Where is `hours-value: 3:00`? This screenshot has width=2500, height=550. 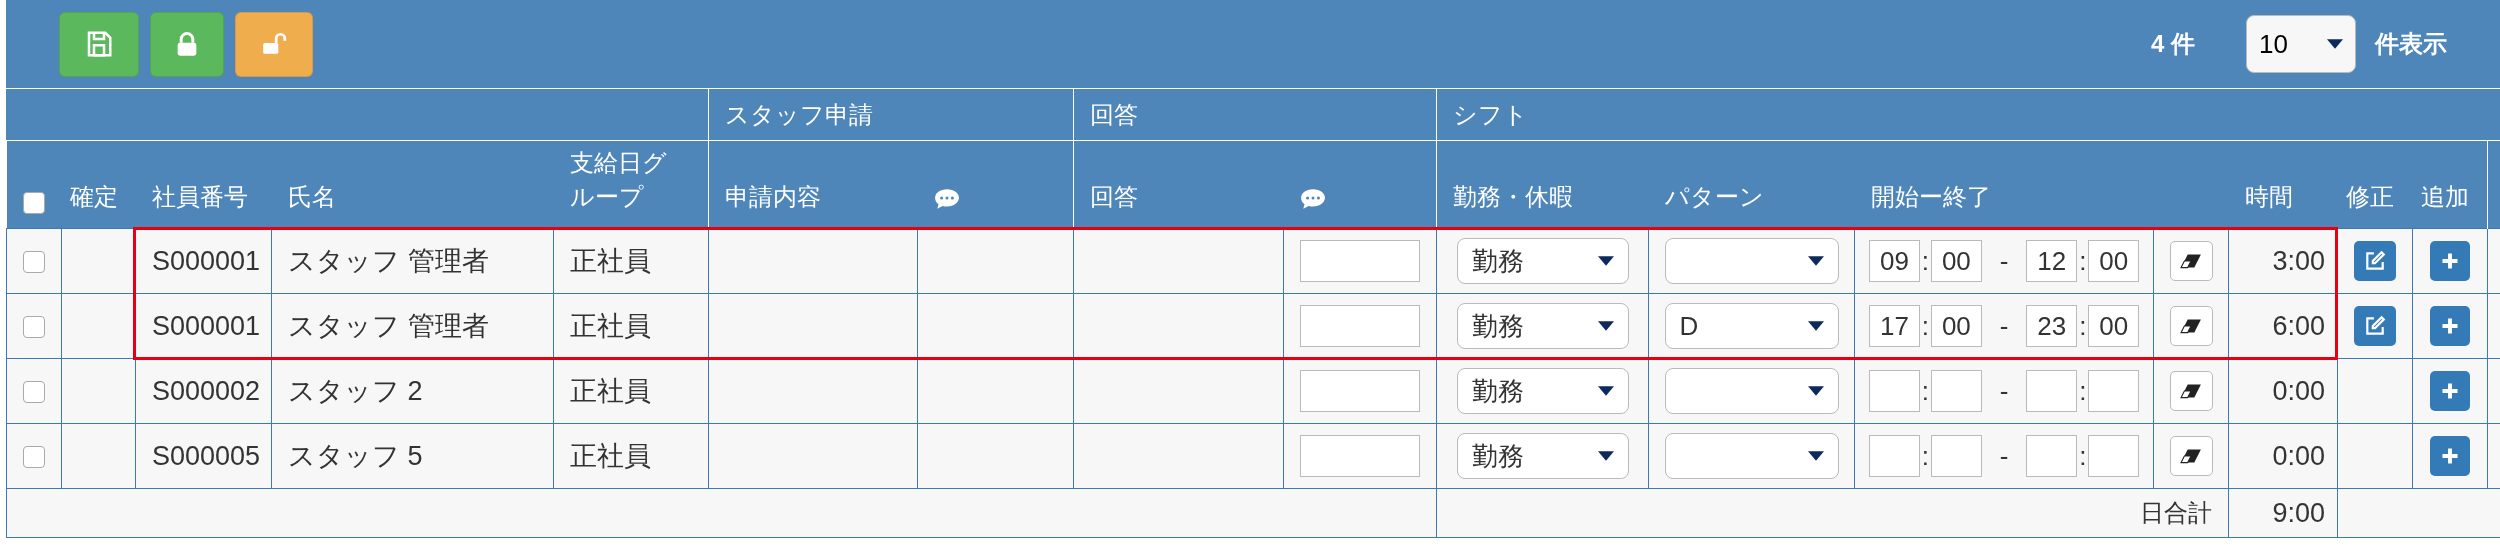 hours-value: 3:00 is located at coordinates (2299, 260).